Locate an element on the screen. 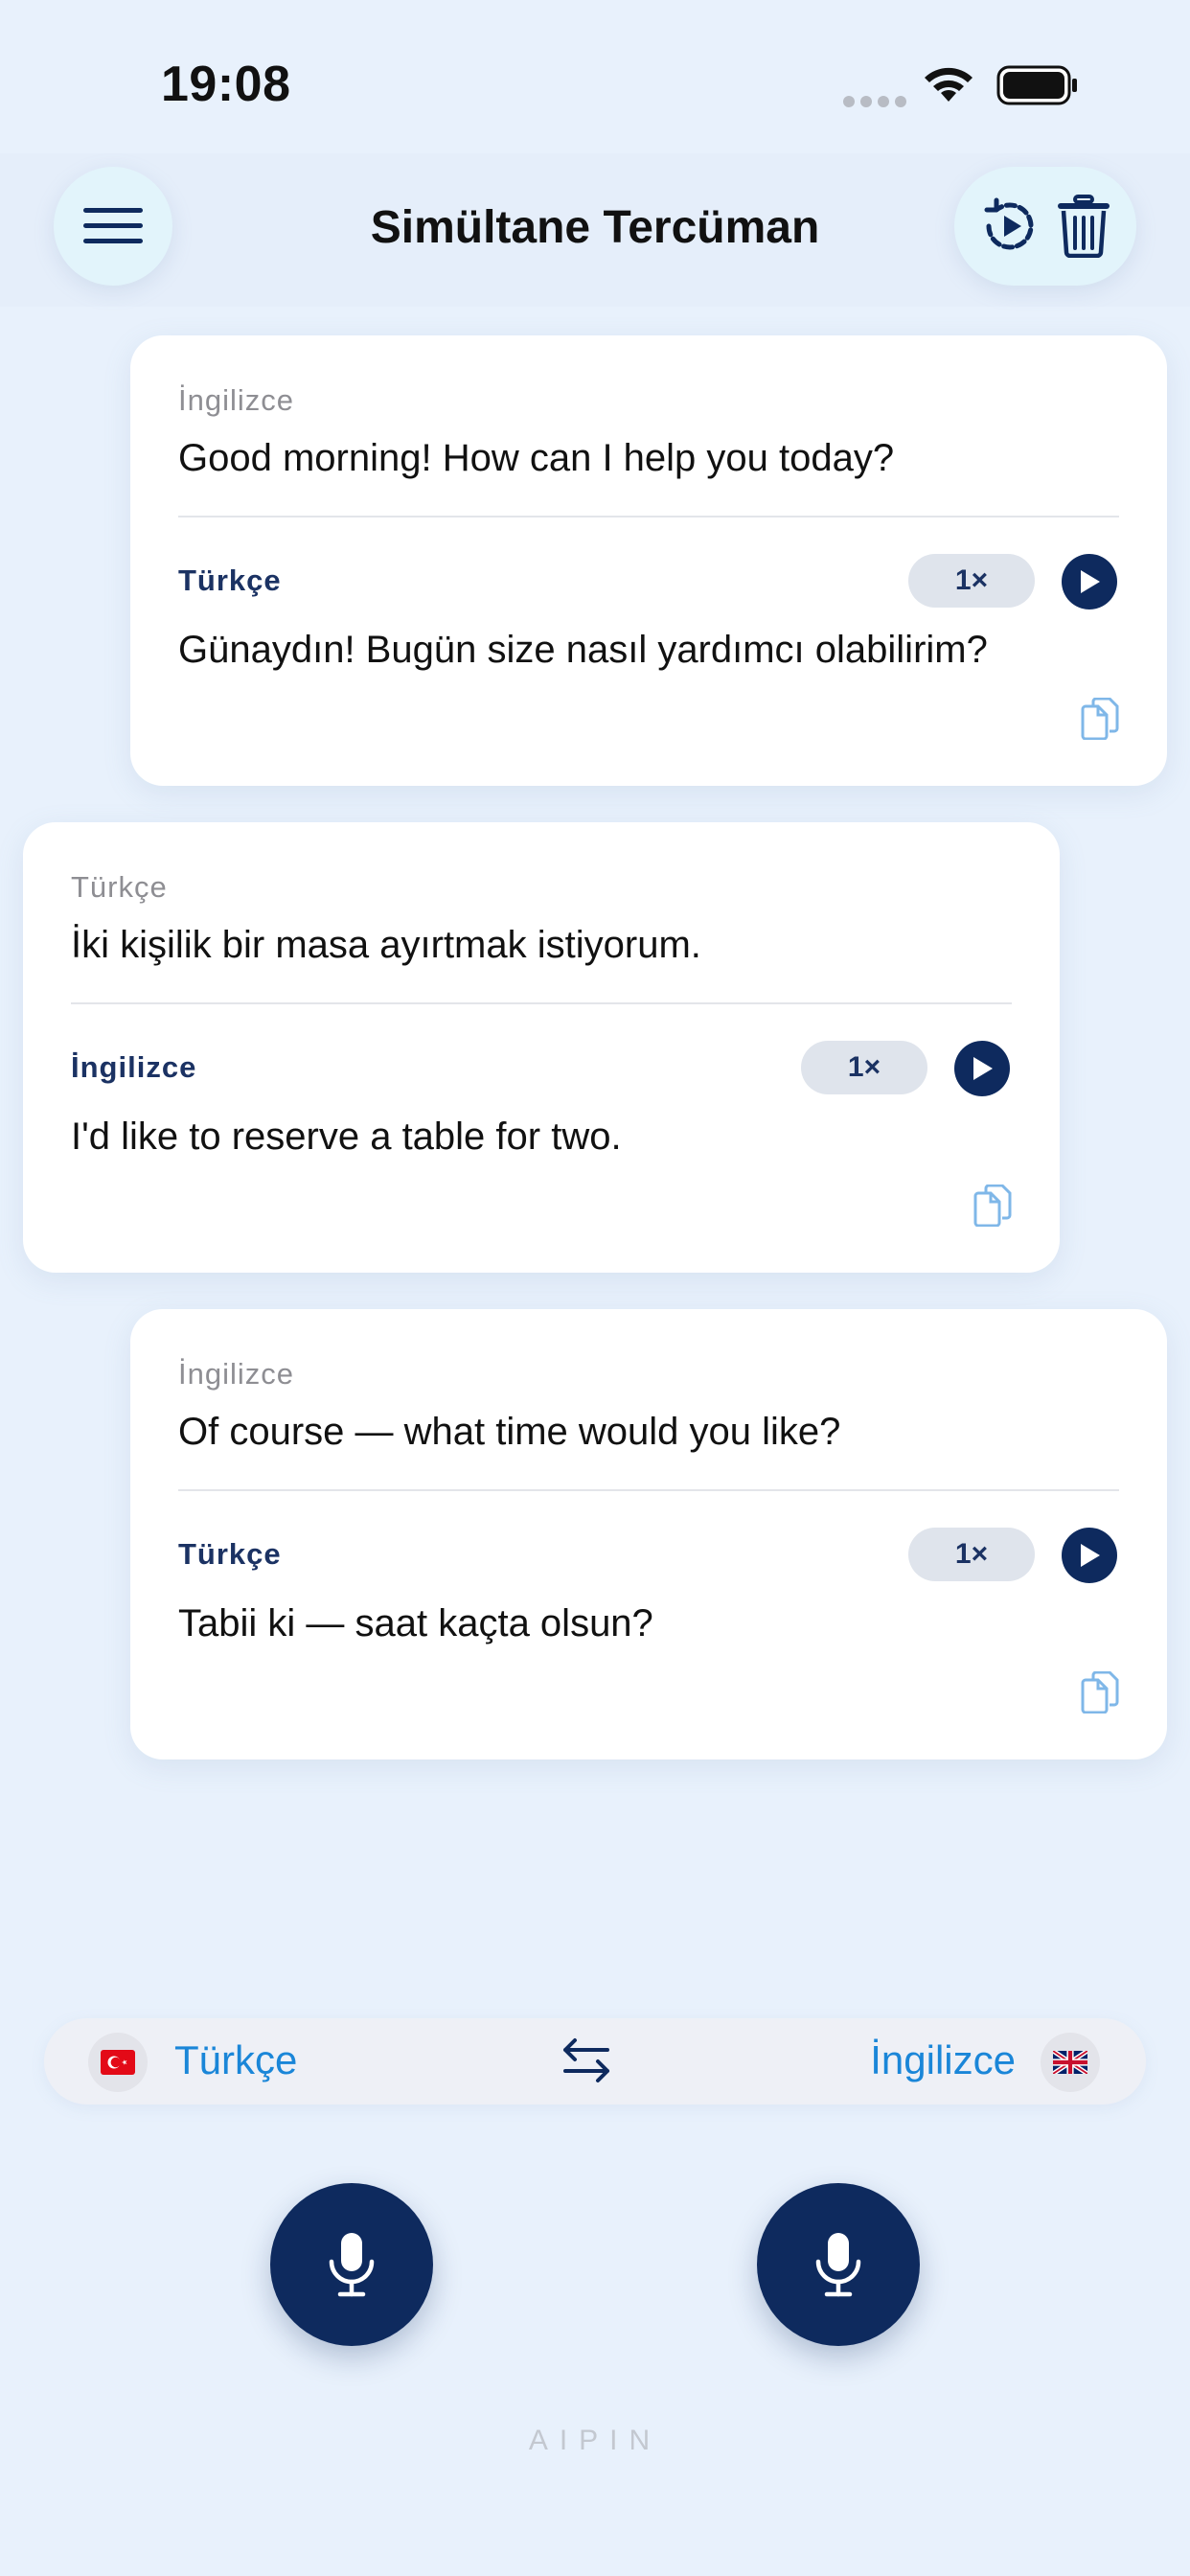 The width and height of the screenshot is (1190, 2576). swap-languages-button is located at coordinates (587, 2063).